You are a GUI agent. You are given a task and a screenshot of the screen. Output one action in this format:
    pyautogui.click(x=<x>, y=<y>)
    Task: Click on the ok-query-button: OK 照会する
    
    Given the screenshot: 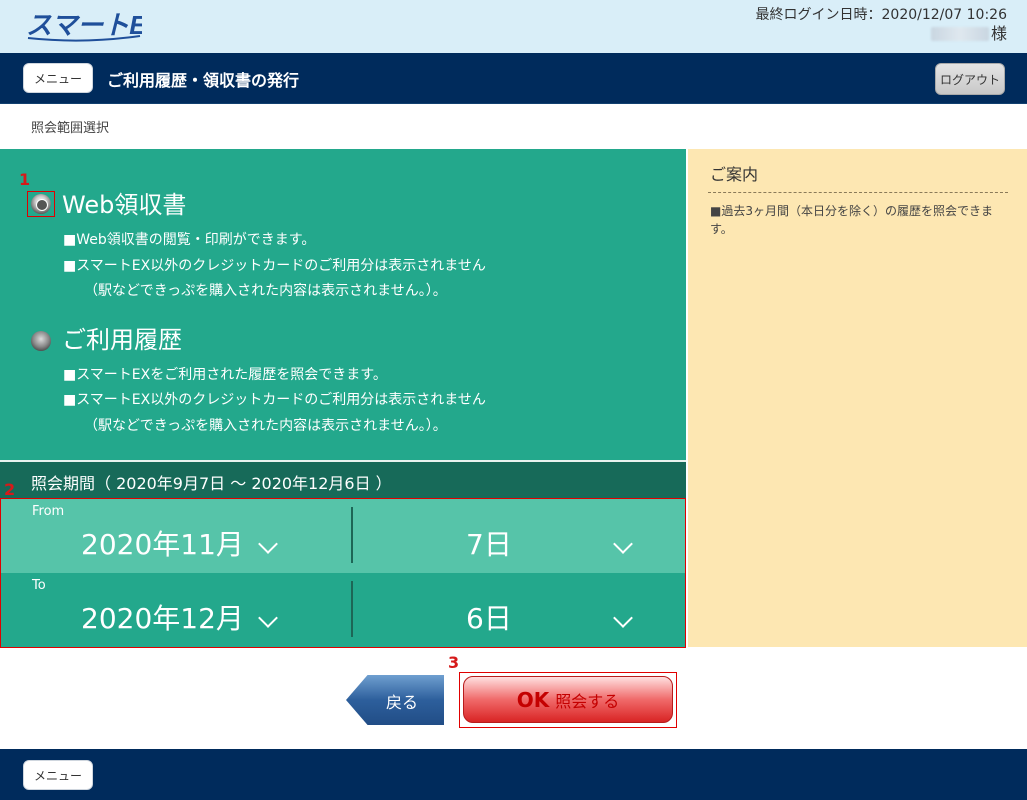 What is the action you would take?
    pyautogui.click(x=568, y=699)
    